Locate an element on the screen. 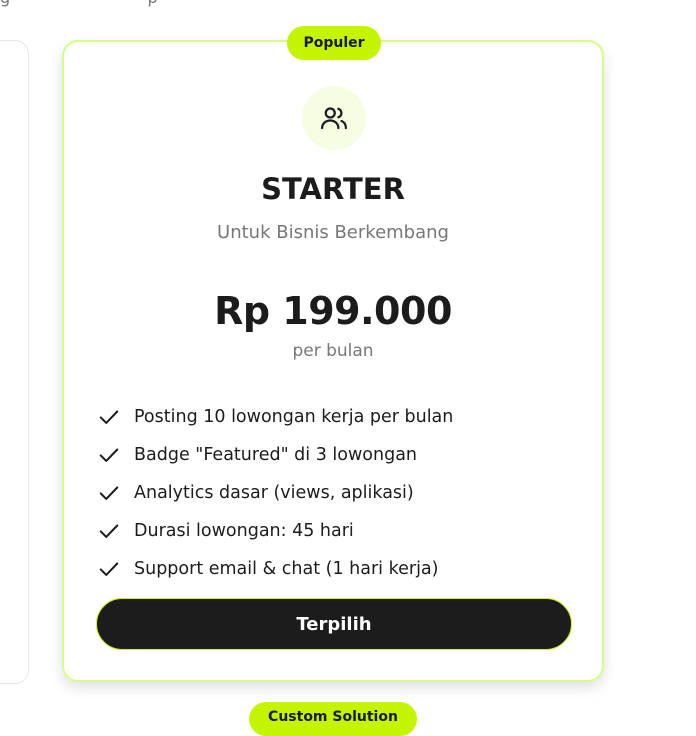 Image resolution: width=696 pixels, height=736 pixels. feature-item: Badge "Featured" di 3 lowongan is located at coordinates (275, 455).